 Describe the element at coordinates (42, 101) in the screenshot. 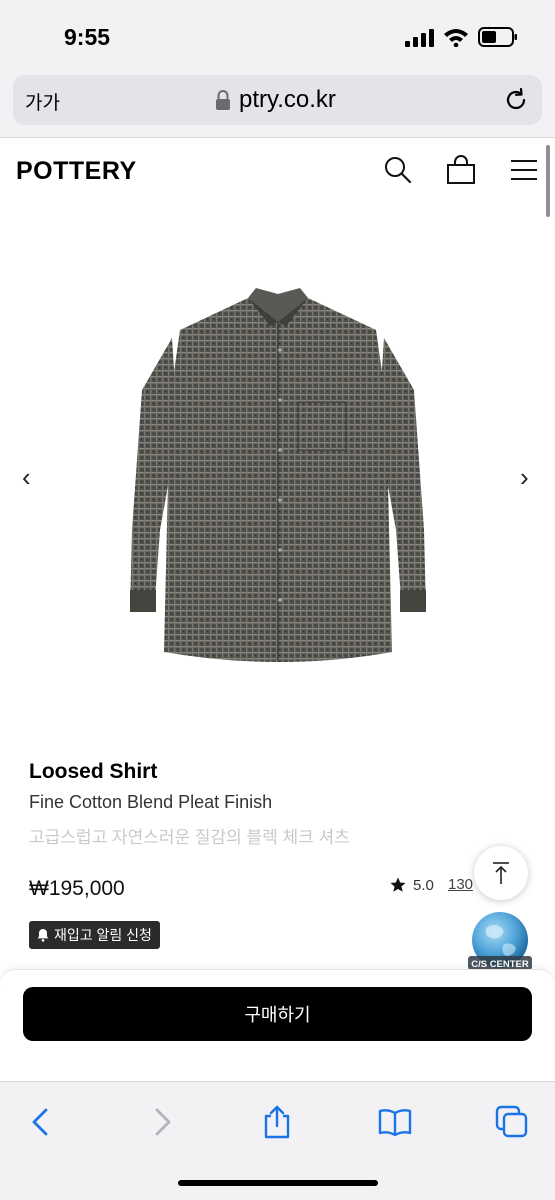

I see `text-size-button: 가가` at that location.